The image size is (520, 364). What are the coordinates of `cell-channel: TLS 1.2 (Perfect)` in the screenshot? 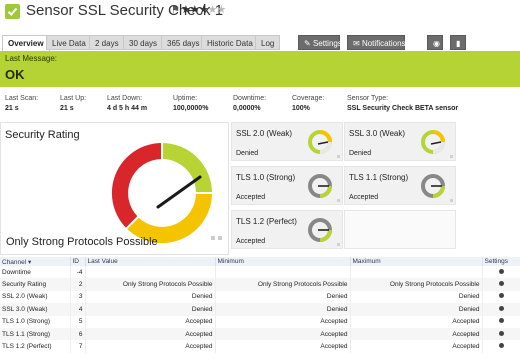 It's located at (35, 346).